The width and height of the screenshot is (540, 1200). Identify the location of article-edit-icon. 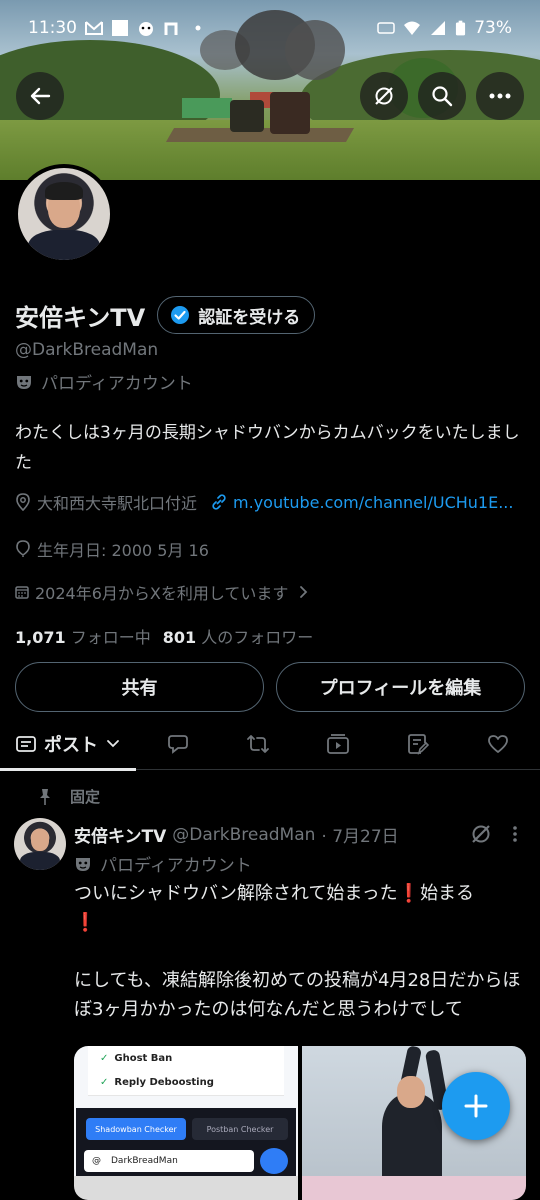
(418, 744).